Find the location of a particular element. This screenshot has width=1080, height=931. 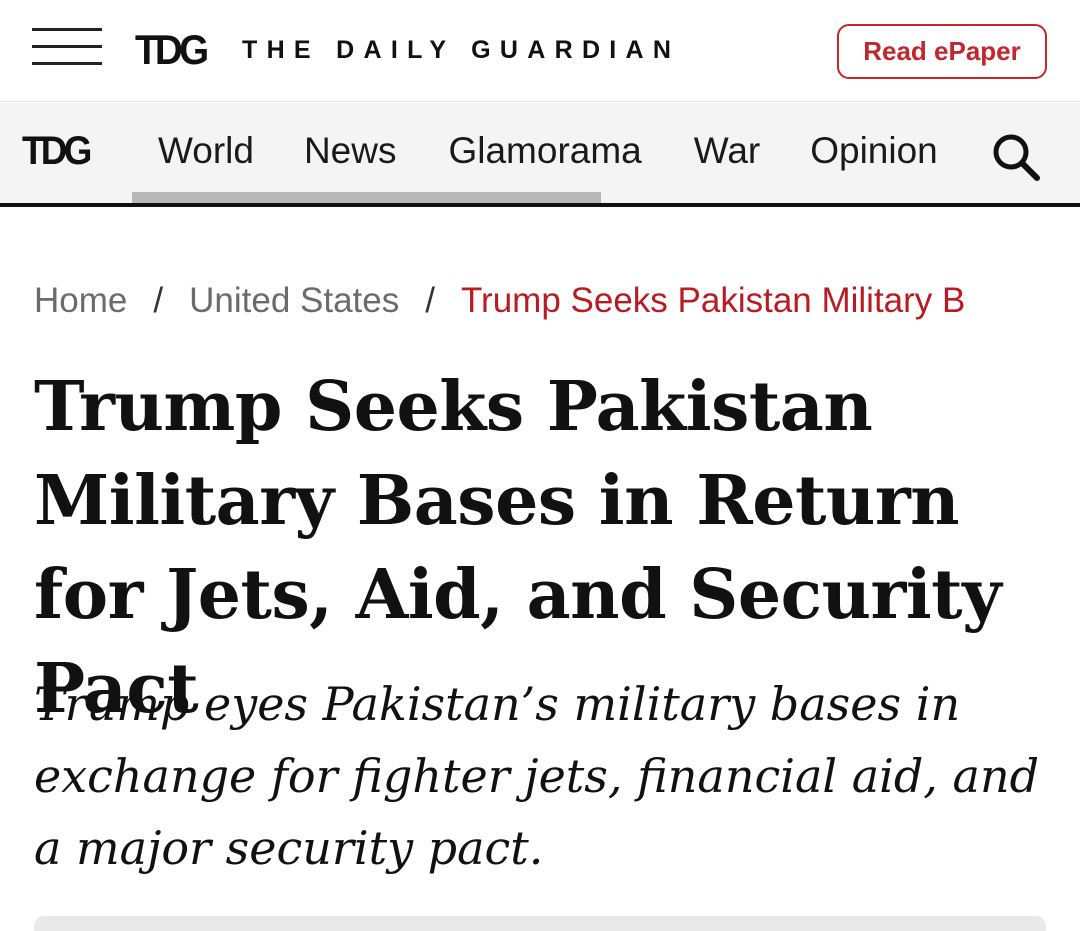

main-navigation: TDG World News Glamorama War Opinion is located at coordinates (540, 155).